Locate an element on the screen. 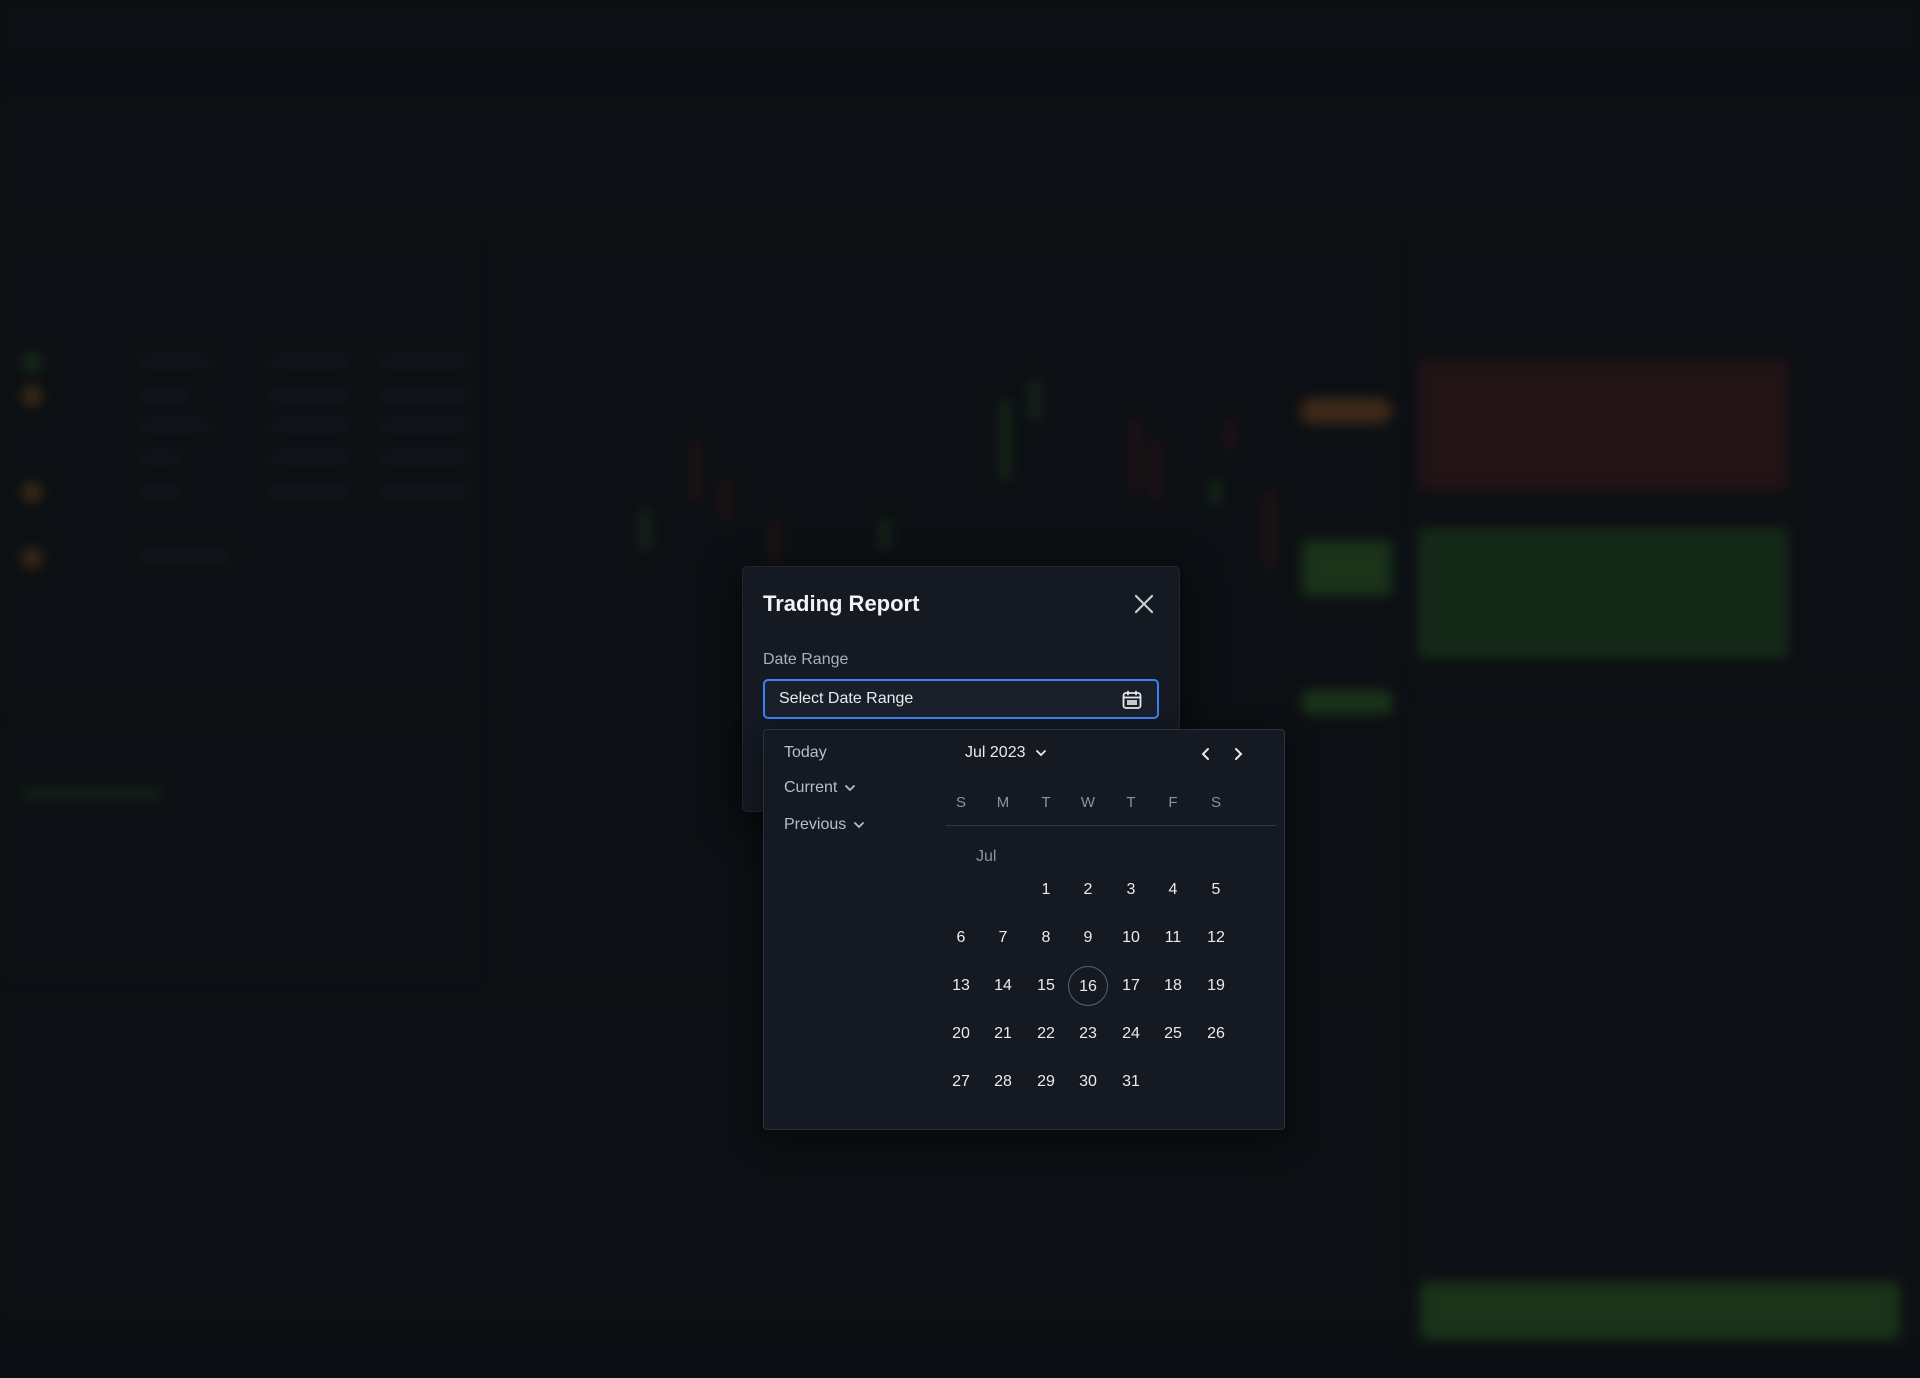  calendar-day: 5 is located at coordinates (1216, 890).